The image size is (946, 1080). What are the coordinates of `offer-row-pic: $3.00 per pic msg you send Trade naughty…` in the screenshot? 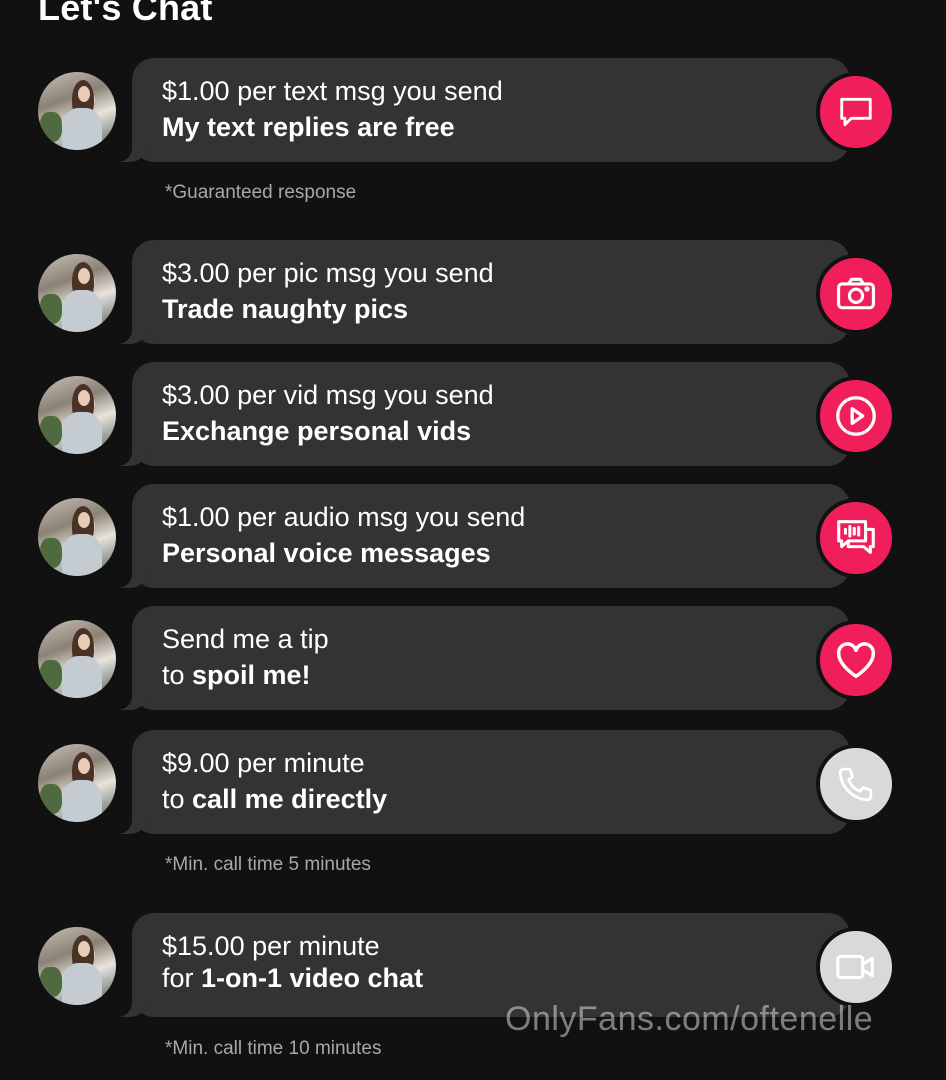 It's located at (473, 292).